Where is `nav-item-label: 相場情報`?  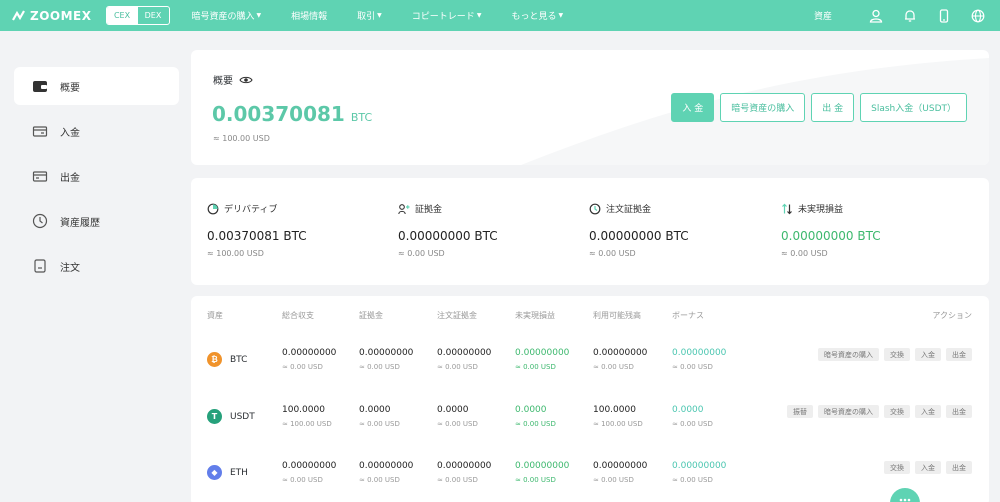 nav-item-label: 相場情報 is located at coordinates (309, 17).